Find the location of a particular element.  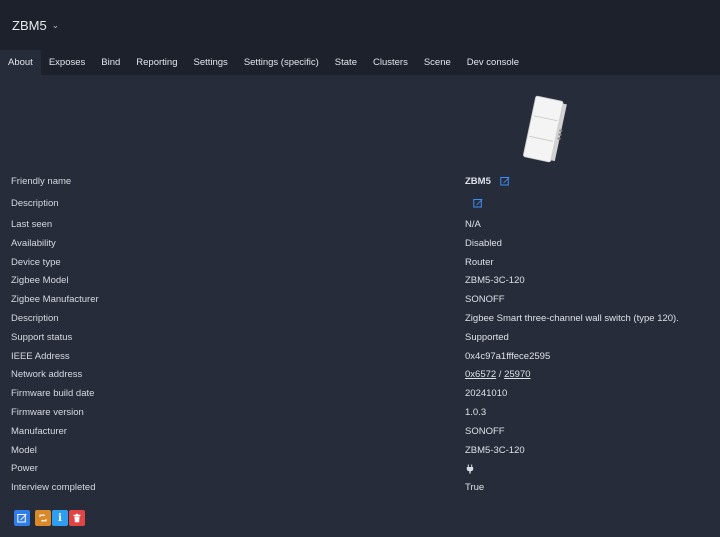

network-address-dec: 25970 is located at coordinates (517, 374).